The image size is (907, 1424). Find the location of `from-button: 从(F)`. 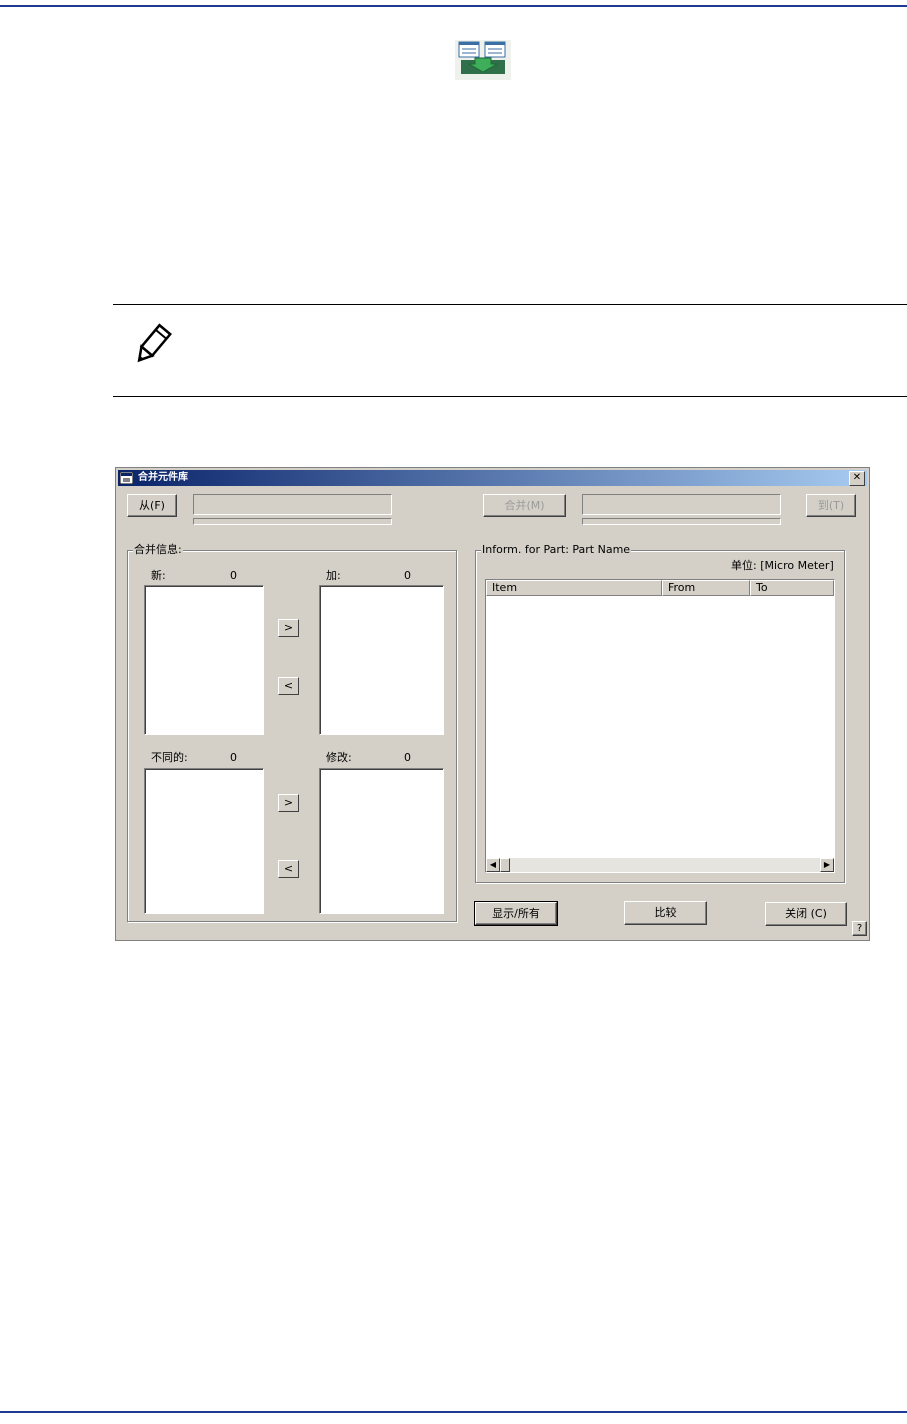

from-button: 从(F) is located at coordinates (152, 505).